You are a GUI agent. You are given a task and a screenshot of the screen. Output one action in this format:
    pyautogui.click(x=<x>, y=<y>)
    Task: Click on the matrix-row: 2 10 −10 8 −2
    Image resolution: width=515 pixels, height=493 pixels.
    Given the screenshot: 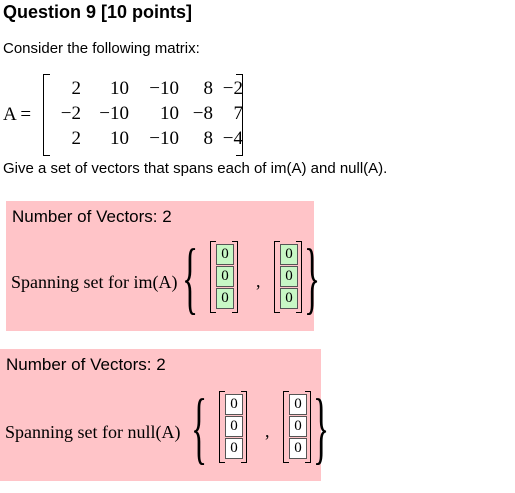 What is the action you would take?
    pyautogui.click(x=147, y=89)
    